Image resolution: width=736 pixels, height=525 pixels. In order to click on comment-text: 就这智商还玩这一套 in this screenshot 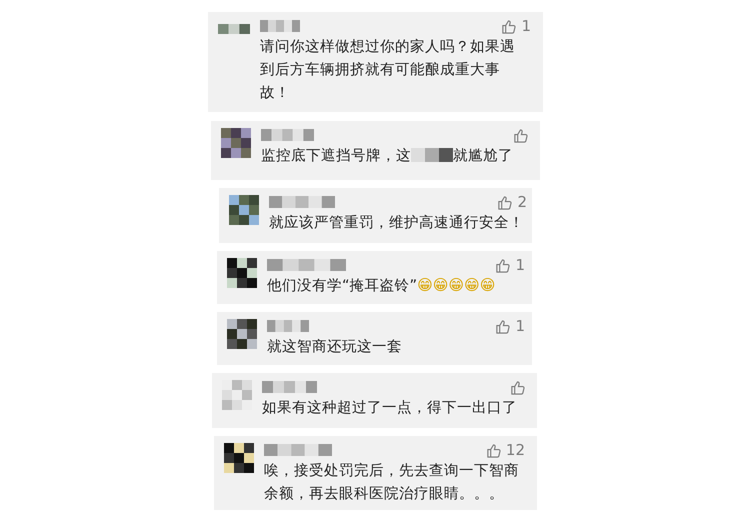, I will do `click(335, 347)`.